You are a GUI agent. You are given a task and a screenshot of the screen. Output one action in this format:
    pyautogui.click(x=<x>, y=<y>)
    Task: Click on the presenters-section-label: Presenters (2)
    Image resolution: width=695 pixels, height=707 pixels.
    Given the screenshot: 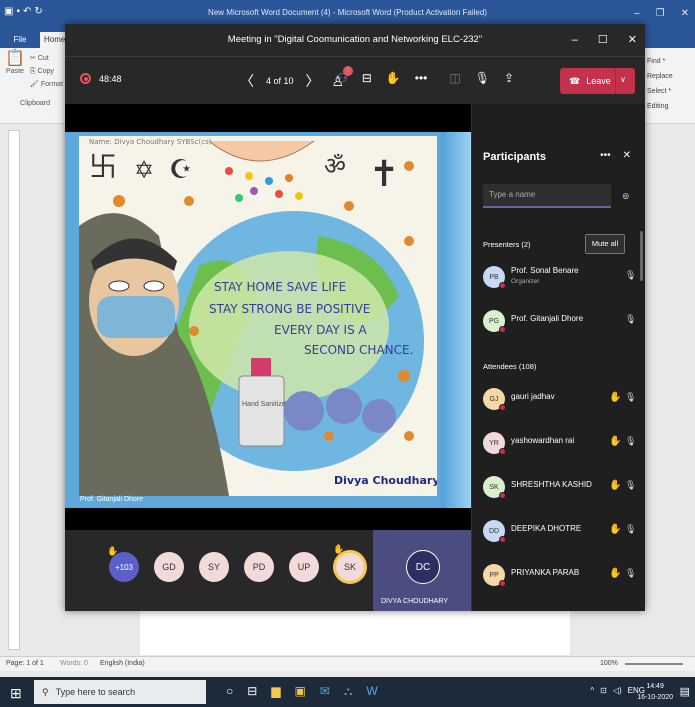 What is the action you would take?
    pyautogui.click(x=507, y=244)
    